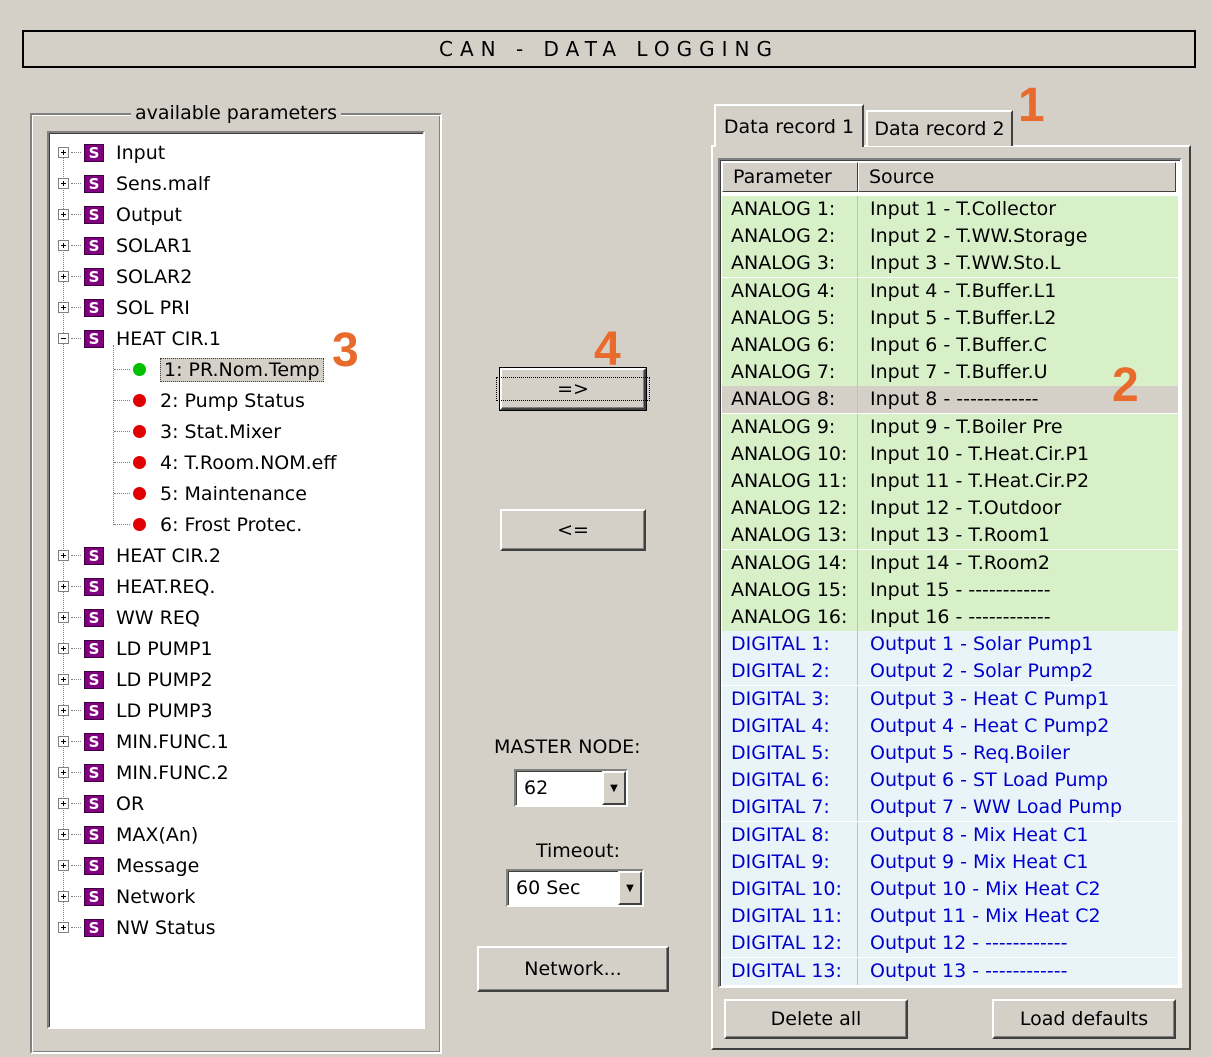 This screenshot has height=1057, width=1212. What do you see at coordinates (128, 865) in the screenshot?
I see `tree-node: S Message` at bounding box center [128, 865].